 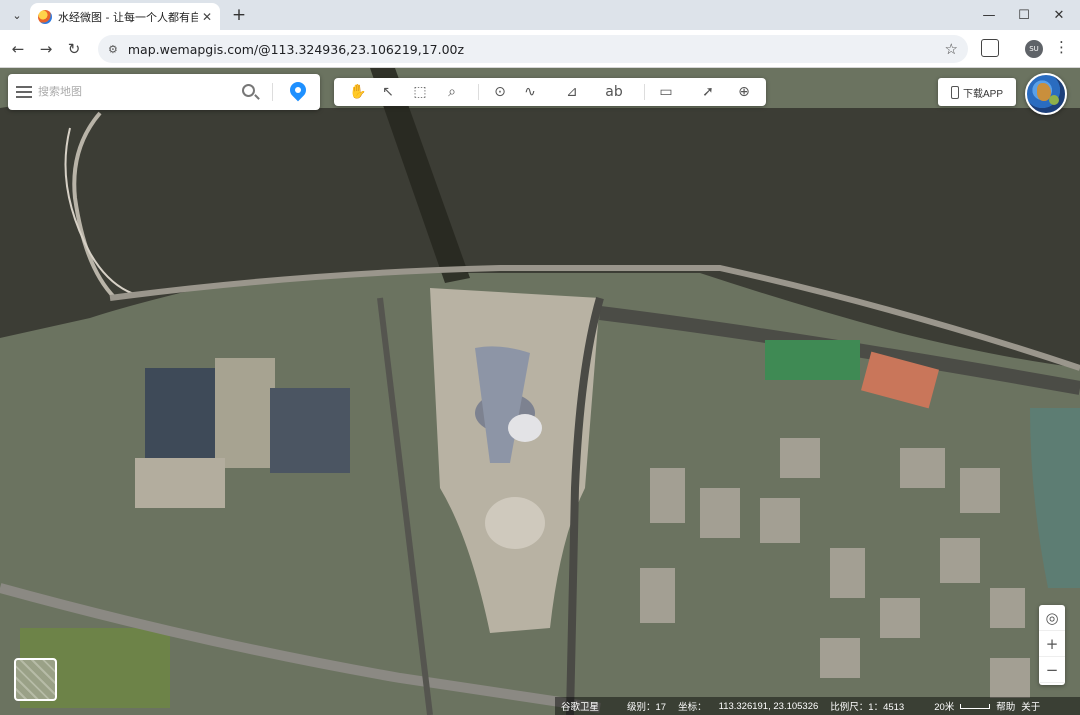 What do you see at coordinates (647, 707) in the screenshot?
I see `status-zoom-level: 级别：17` at bounding box center [647, 707].